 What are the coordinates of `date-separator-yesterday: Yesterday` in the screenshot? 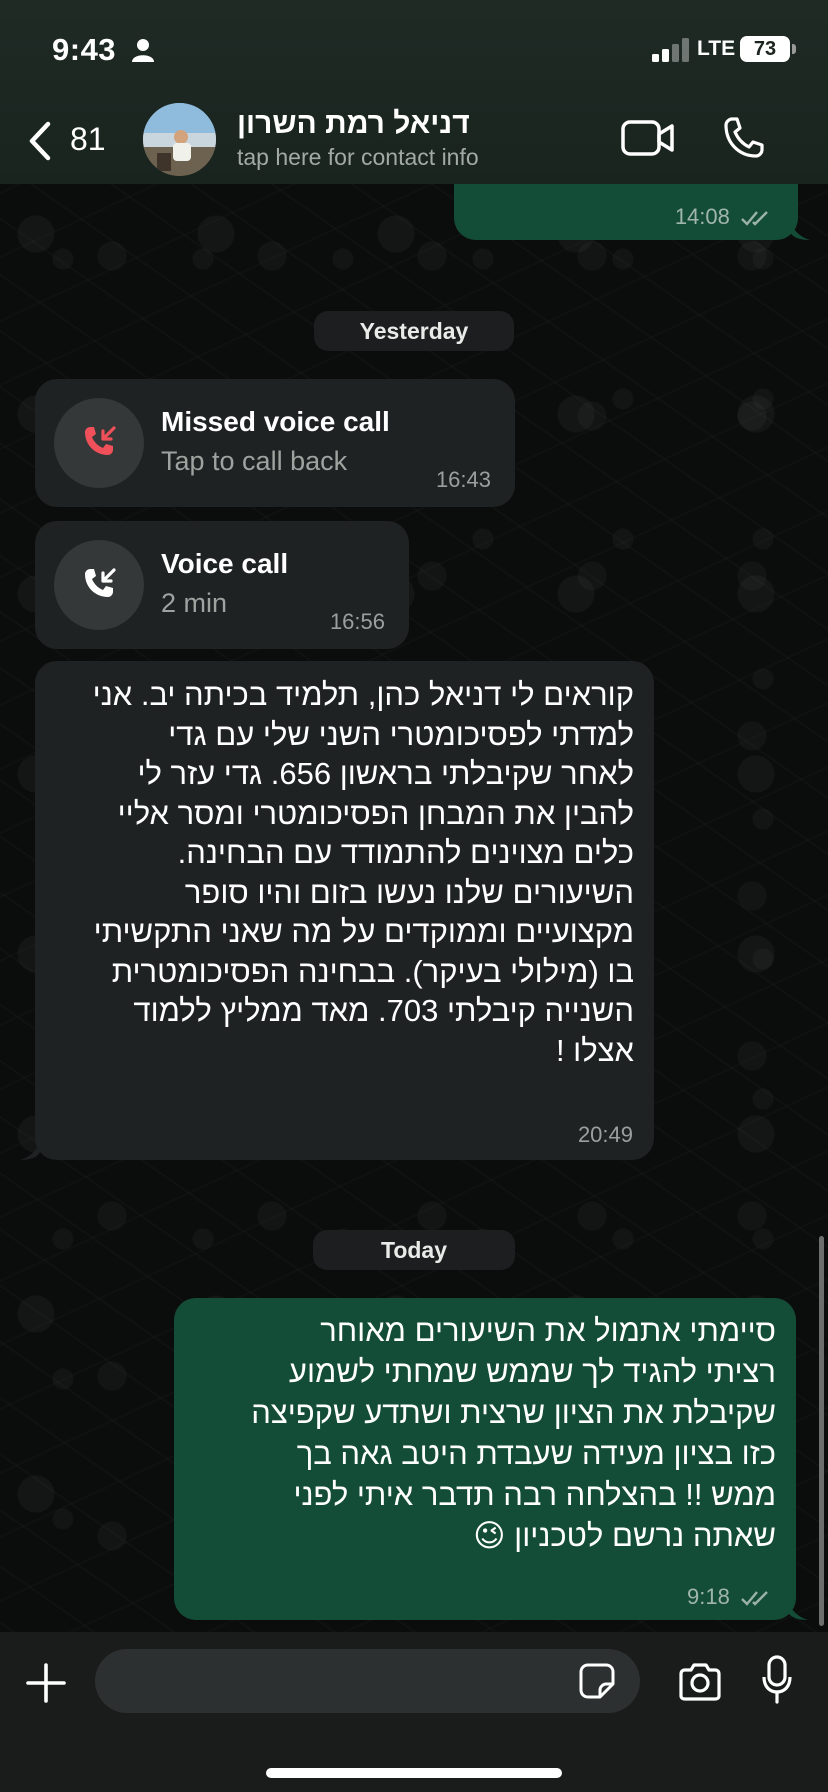 It's located at (414, 331).